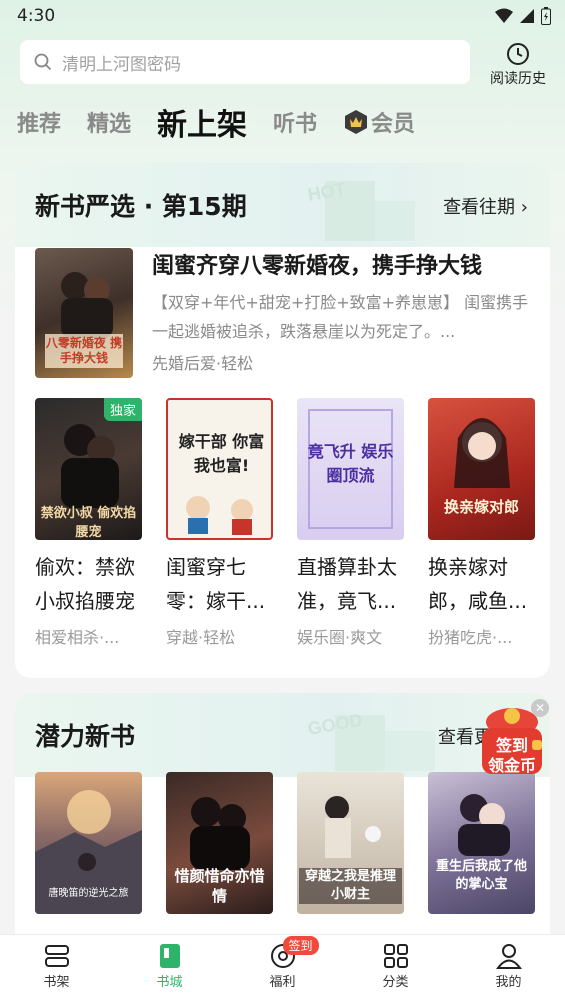 The image size is (565, 1004). I want to click on bookstore-icon, so click(169, 956).